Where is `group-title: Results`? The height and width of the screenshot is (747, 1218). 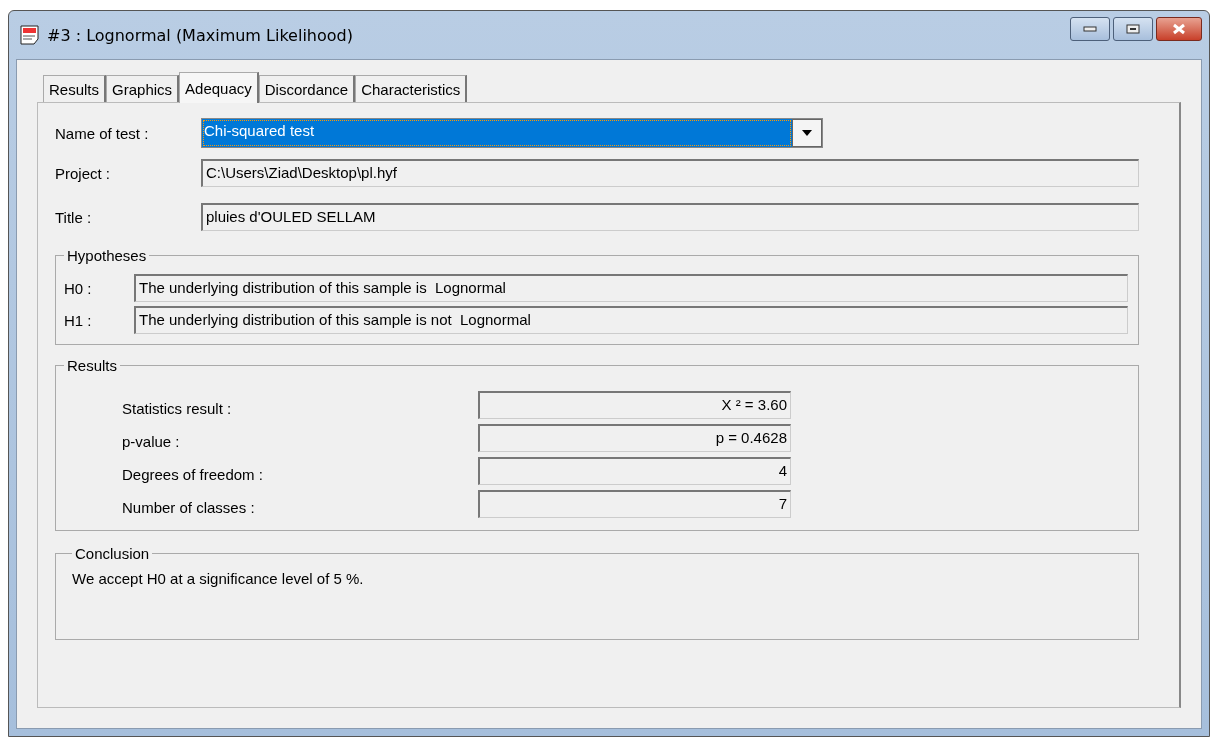
group-title: Results is located at coordinates (92, 365).